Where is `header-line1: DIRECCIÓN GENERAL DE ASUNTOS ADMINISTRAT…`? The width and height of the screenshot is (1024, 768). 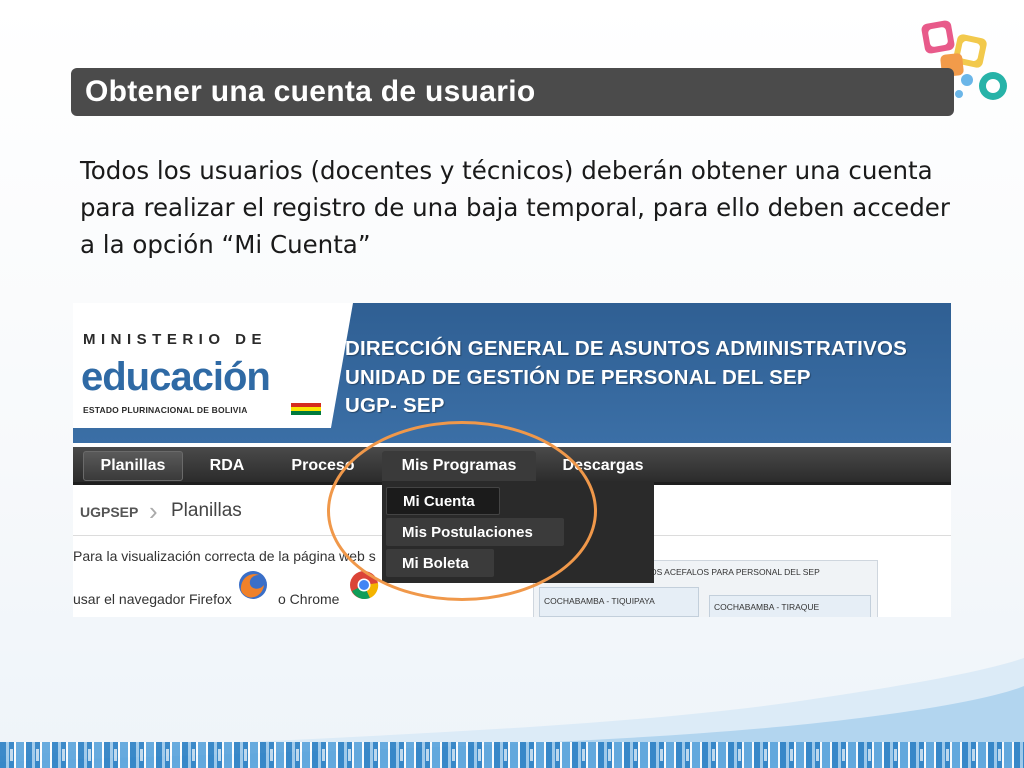
header-line1: DIRECCIÓN GENERAL DE ASUNTOS ADMINISTRAT… is located at coordinates (626, 348).